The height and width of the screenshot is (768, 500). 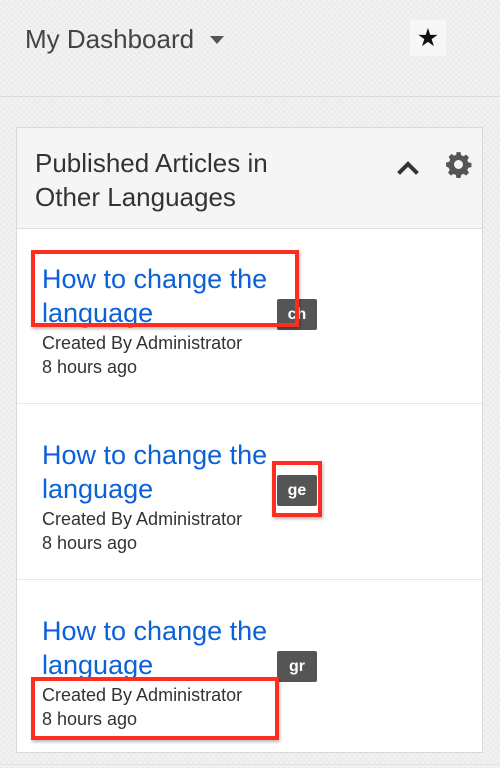 I want to click on dashlet-title: Published Articles in Other Languages, so click(x=151, y=180).